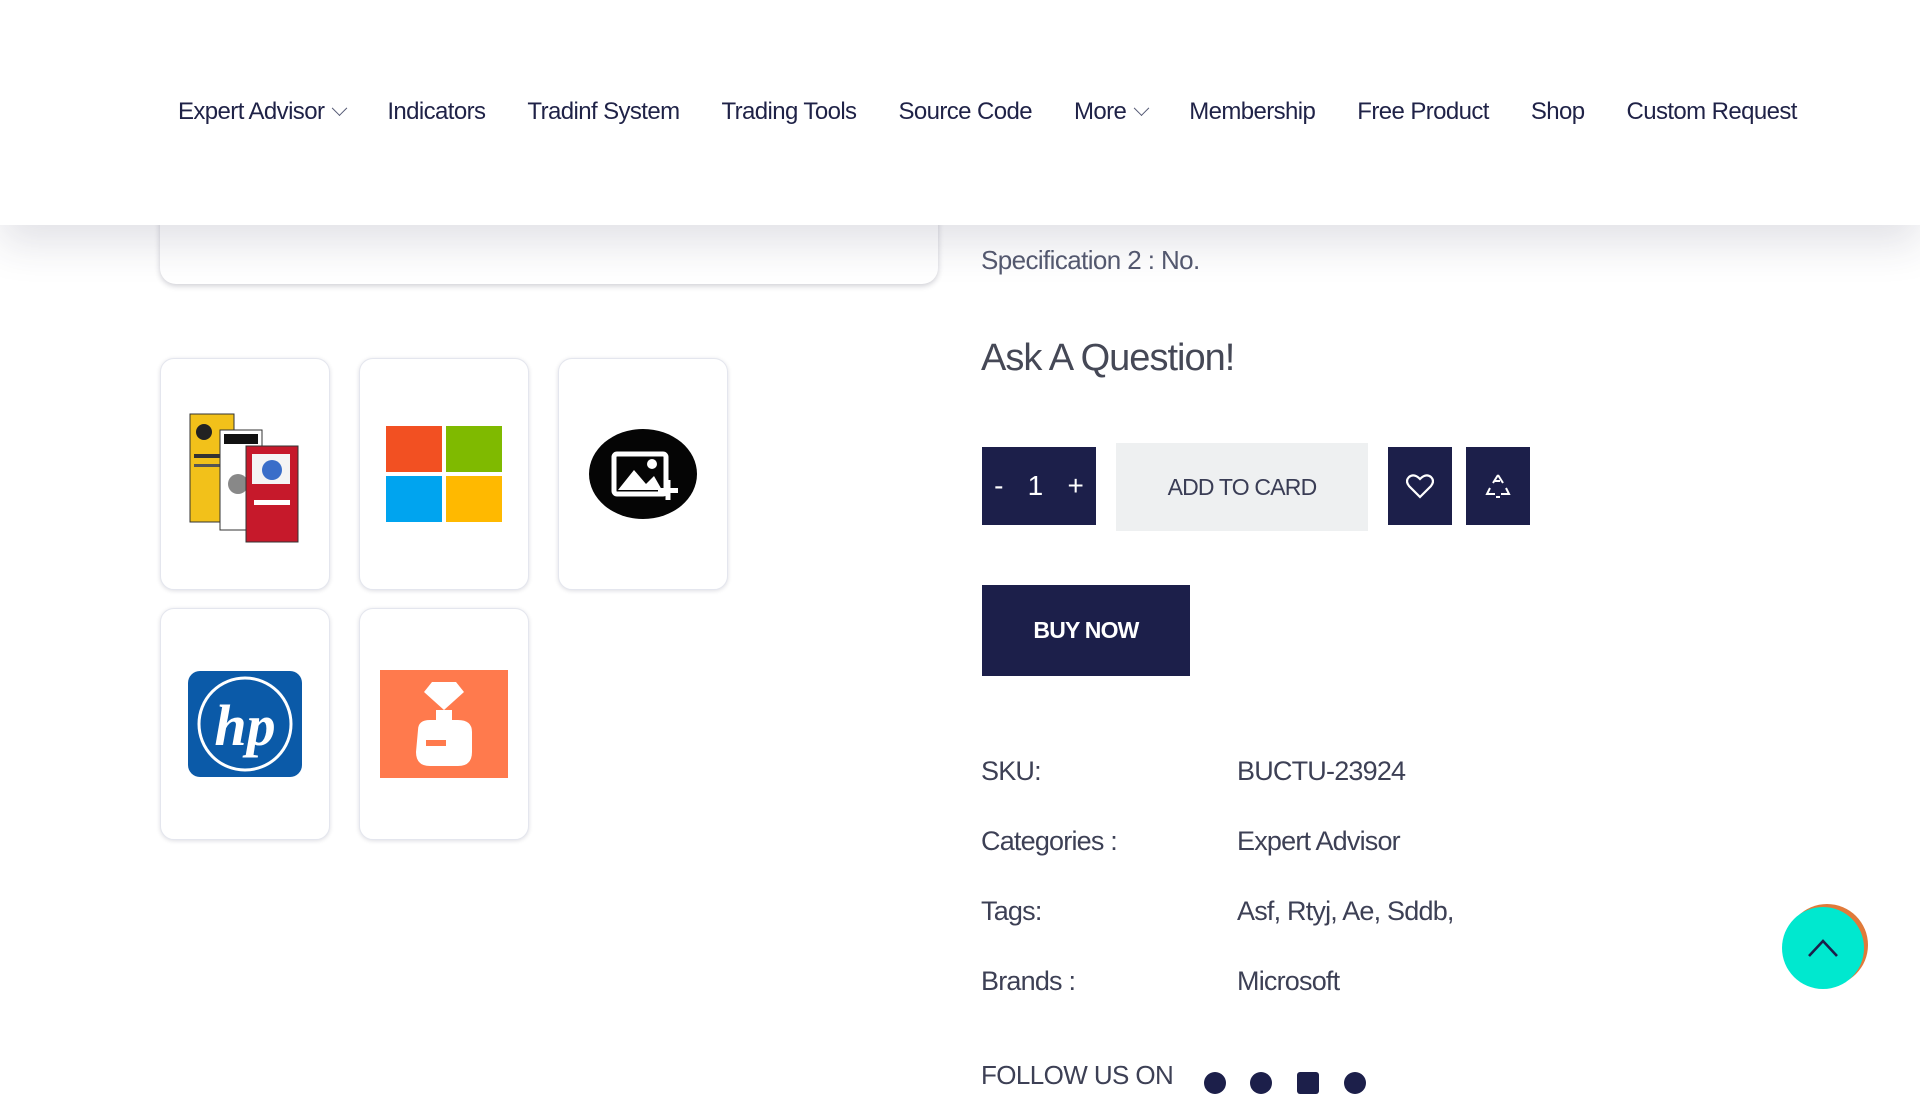 This screenshot has height=1094, width=1920. I want to click on hp-logo-icon: hp, so click(245, 724).